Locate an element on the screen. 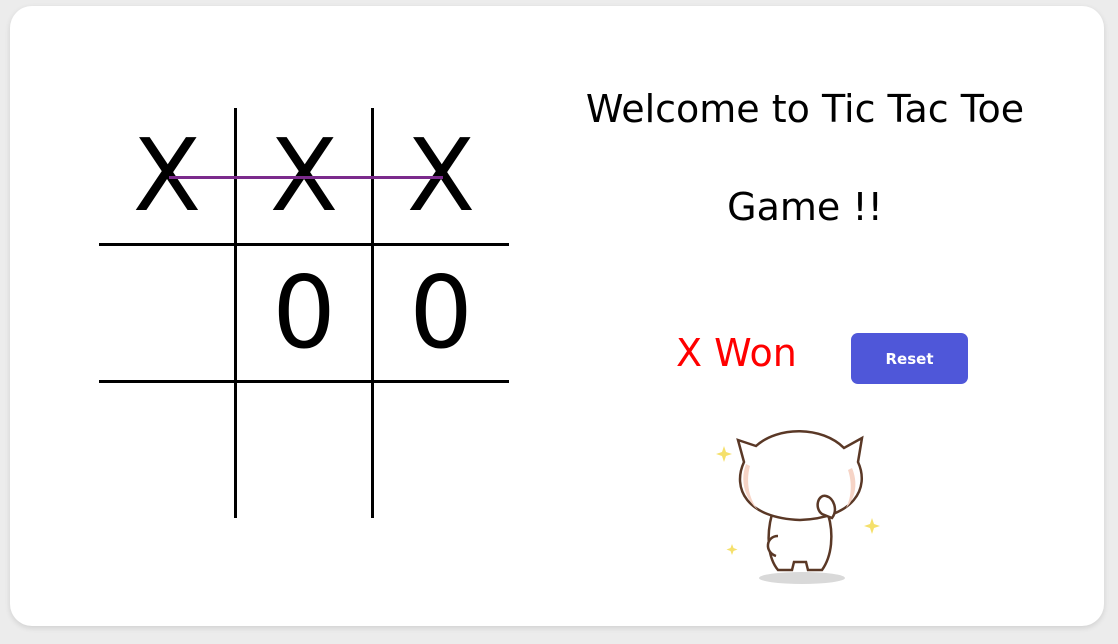  cat-icon is located at coordinates (798, 507).